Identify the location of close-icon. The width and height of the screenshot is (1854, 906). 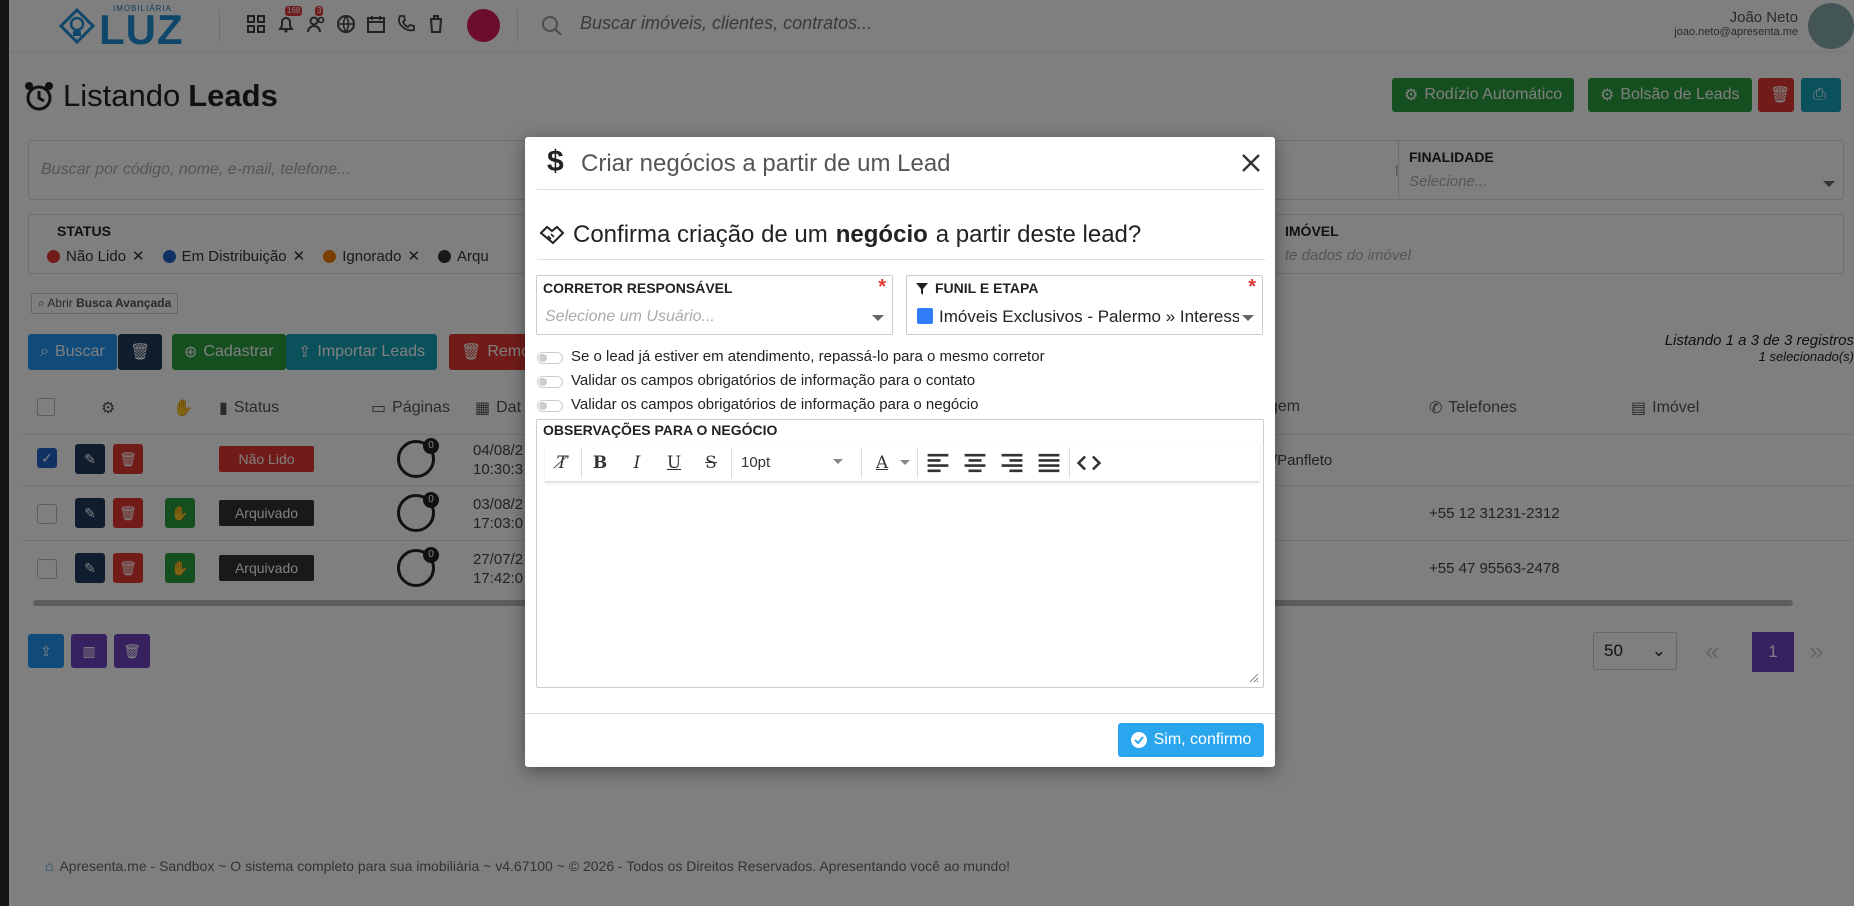
(1251, 163).